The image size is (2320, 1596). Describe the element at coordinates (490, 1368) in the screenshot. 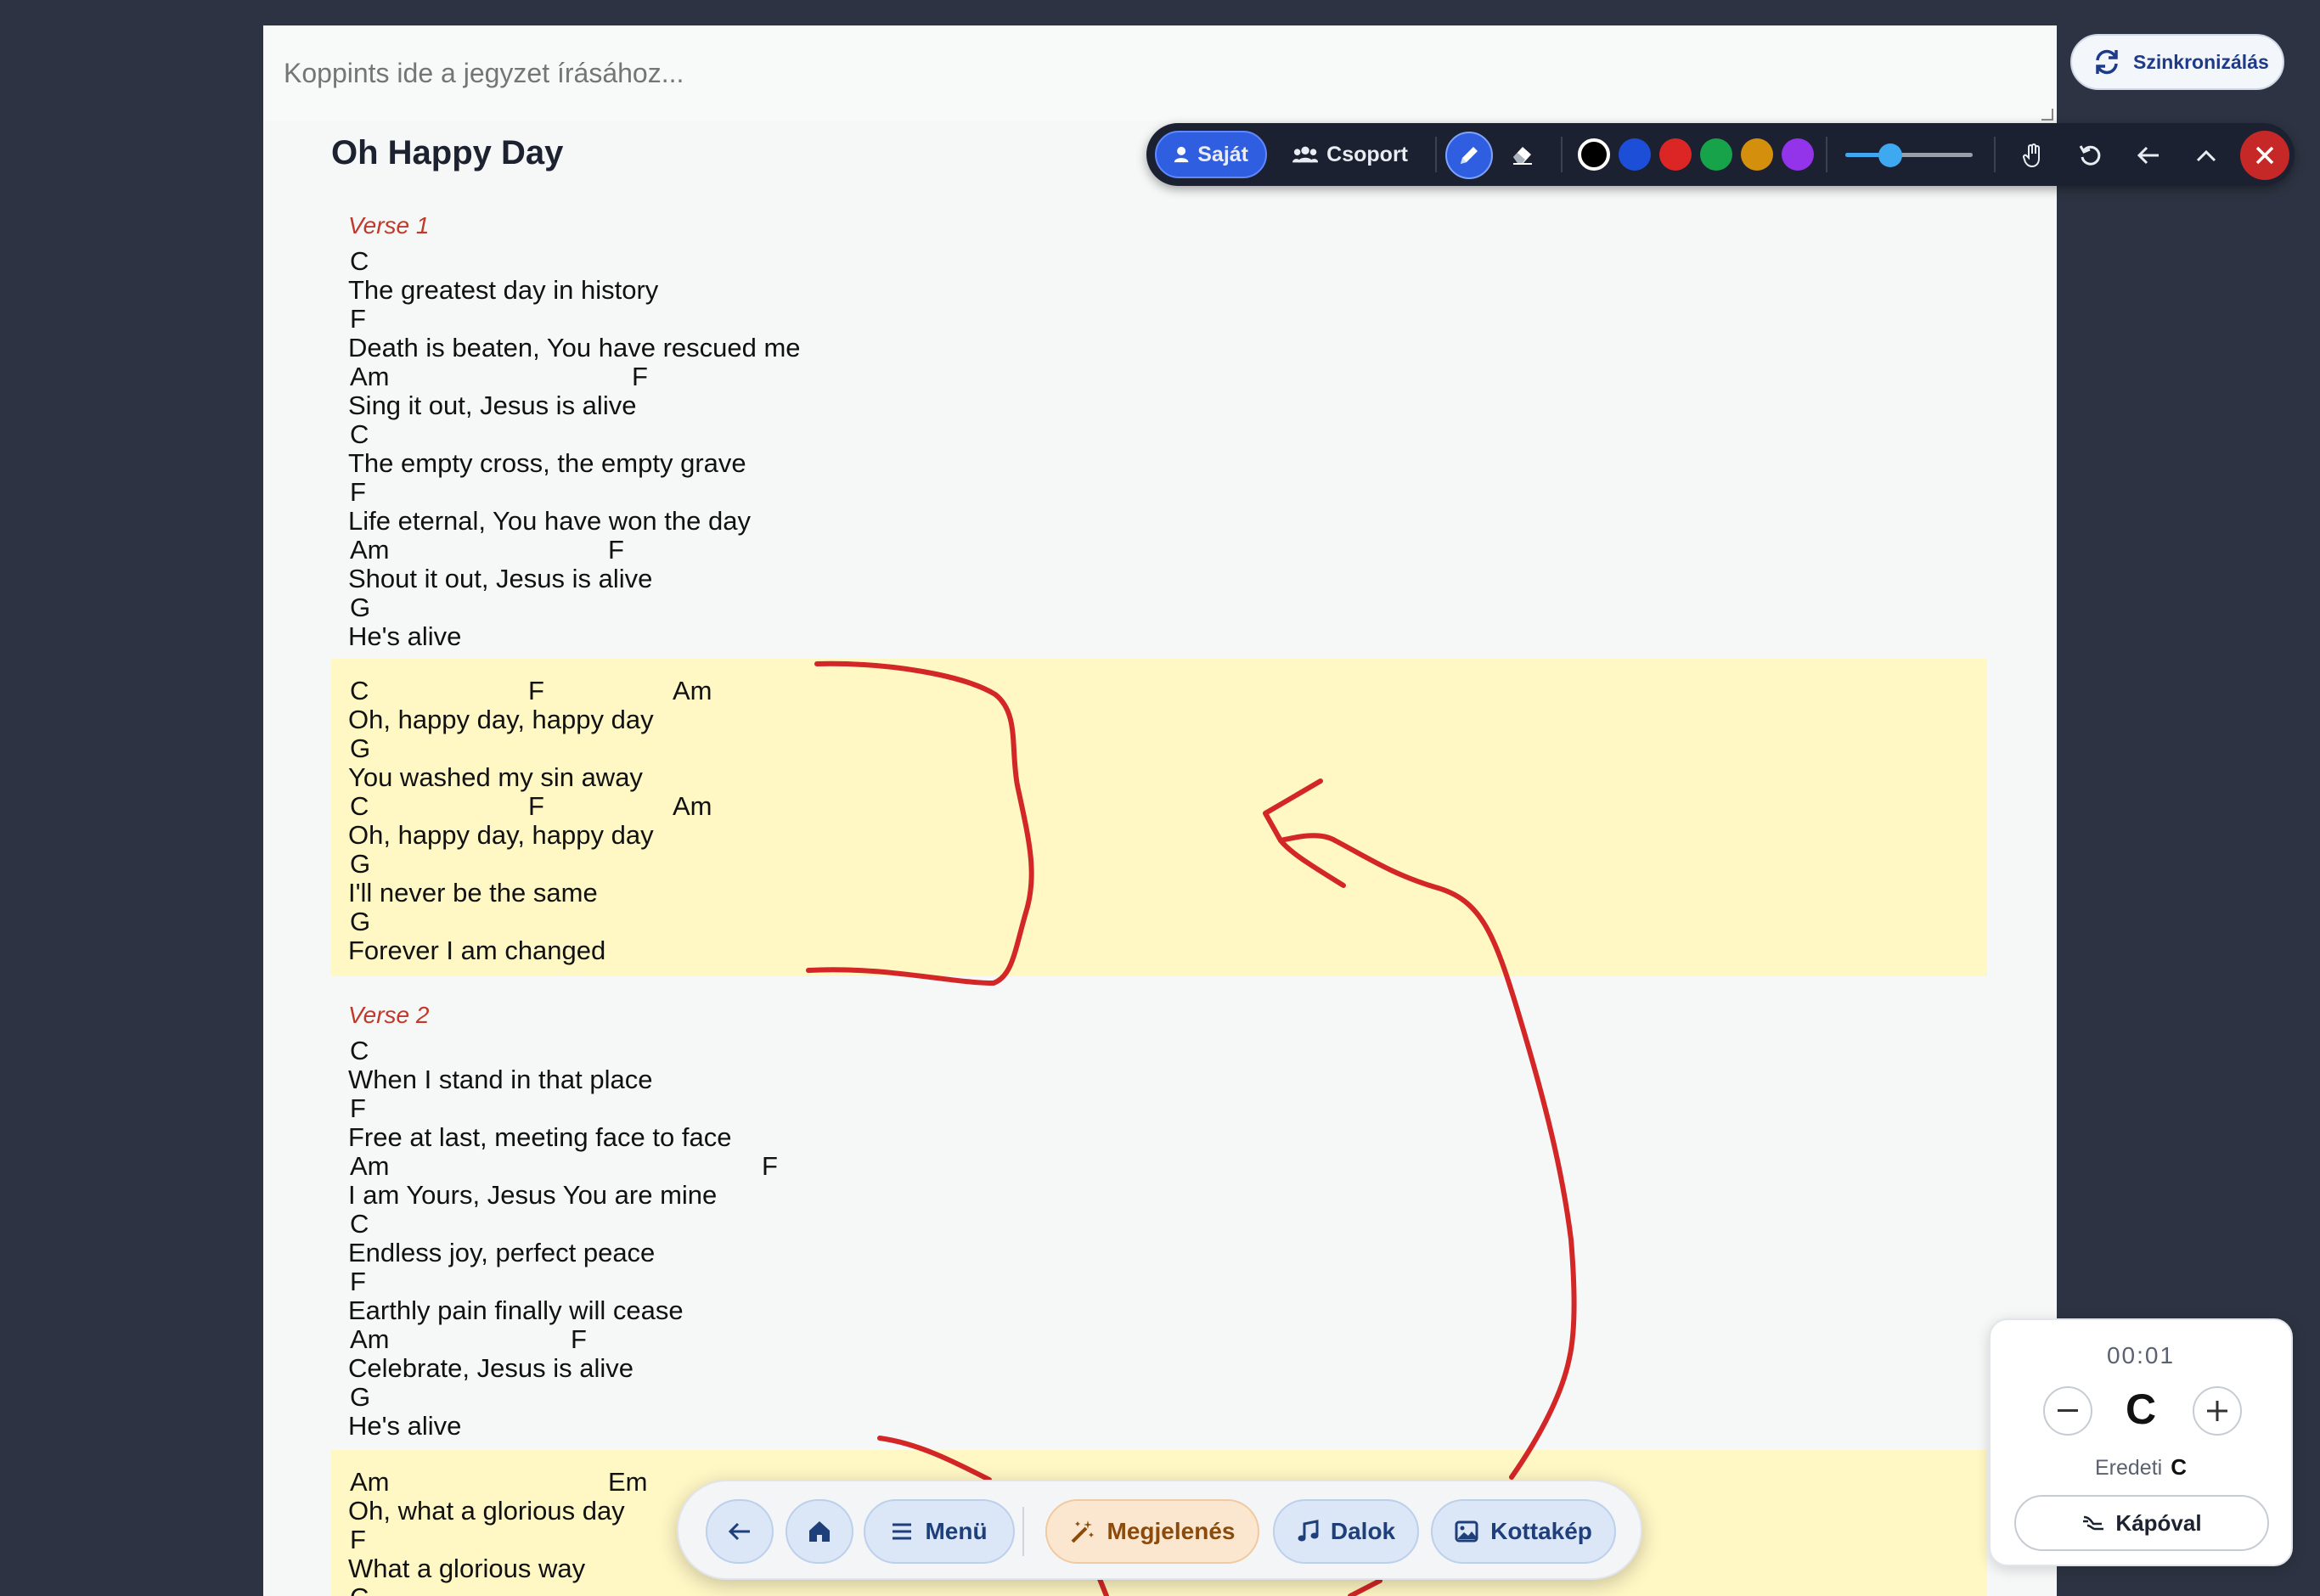

I see `lyric-text: Celebrate, Jesus is alive` at that location.